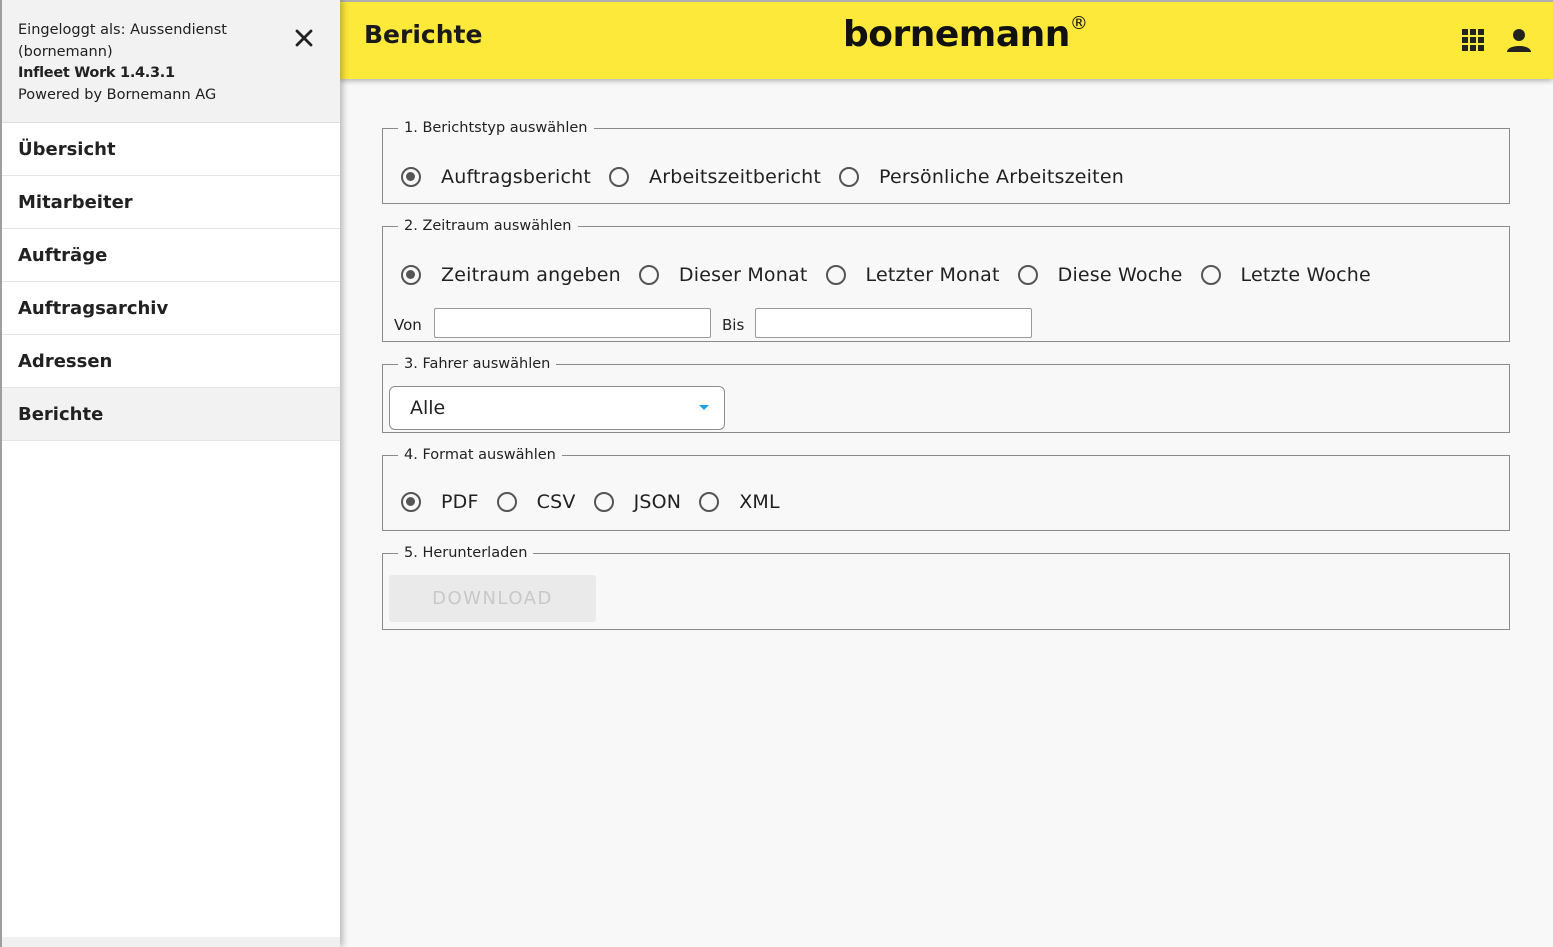 The image size is (1553, 947). I want to click on radio-label: Diese Woche, so click(1120, 275).